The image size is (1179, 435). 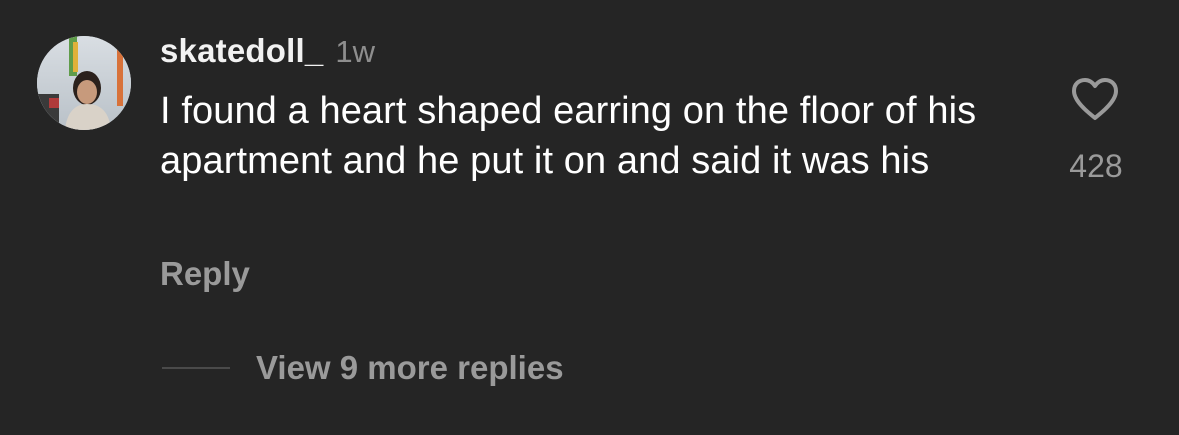 I want to click on avatar-photo, so click(x=84, y=83).